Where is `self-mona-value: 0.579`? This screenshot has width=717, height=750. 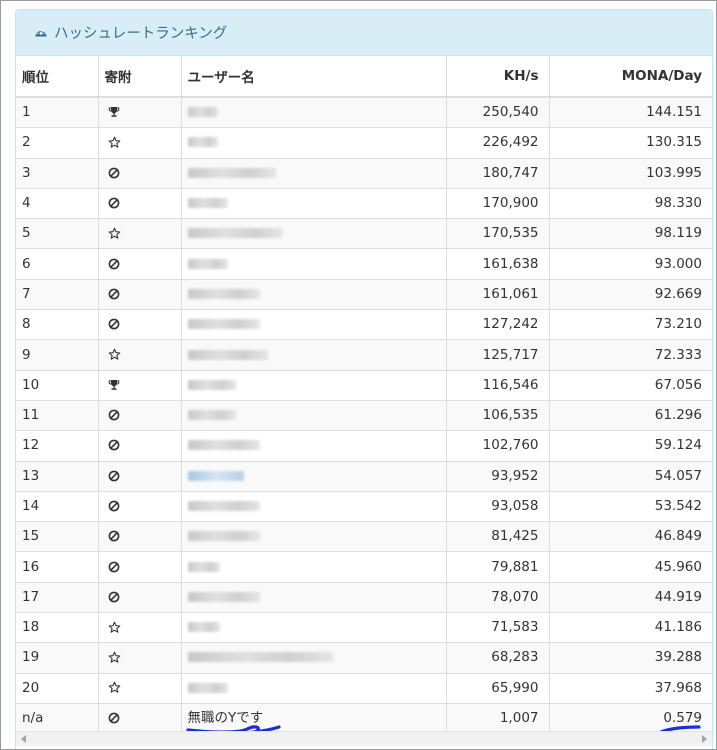
self-mona-value: 0.579 is located at coordinates (680, 718).